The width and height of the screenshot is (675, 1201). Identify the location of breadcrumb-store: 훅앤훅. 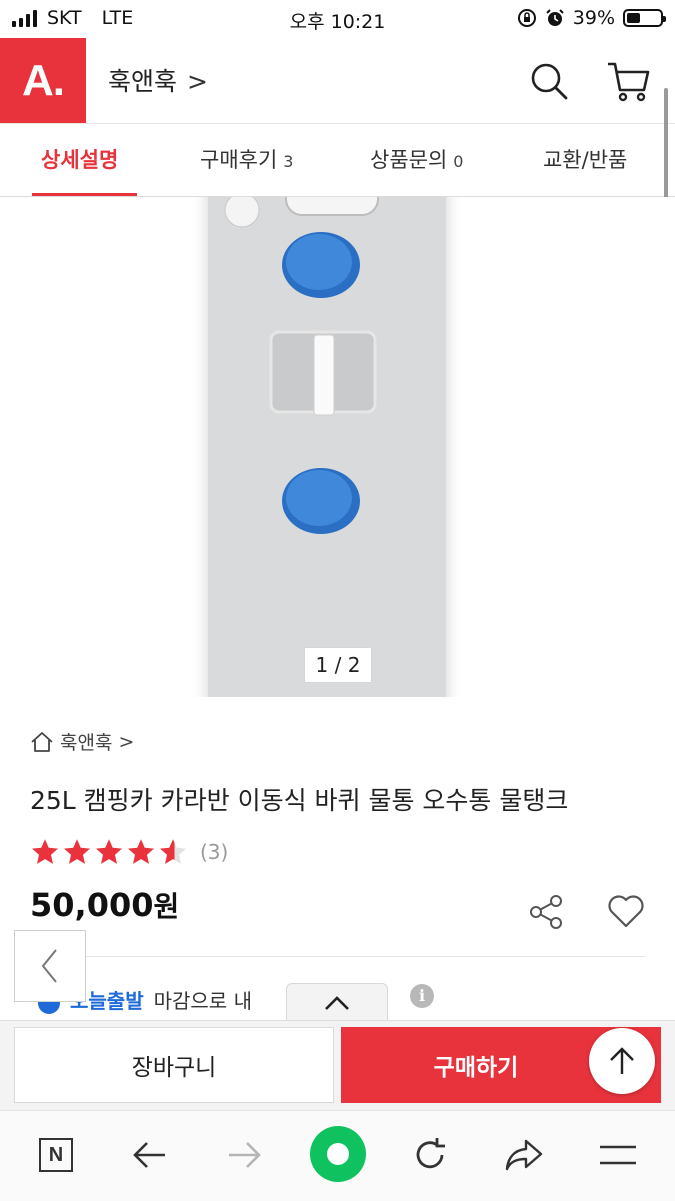
(86, 743).